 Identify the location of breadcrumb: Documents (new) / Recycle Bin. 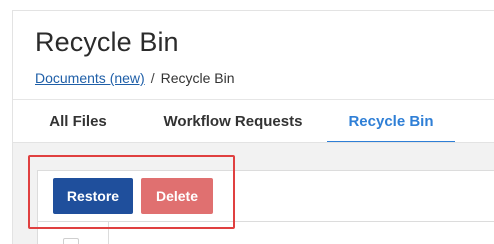
(135, 78).